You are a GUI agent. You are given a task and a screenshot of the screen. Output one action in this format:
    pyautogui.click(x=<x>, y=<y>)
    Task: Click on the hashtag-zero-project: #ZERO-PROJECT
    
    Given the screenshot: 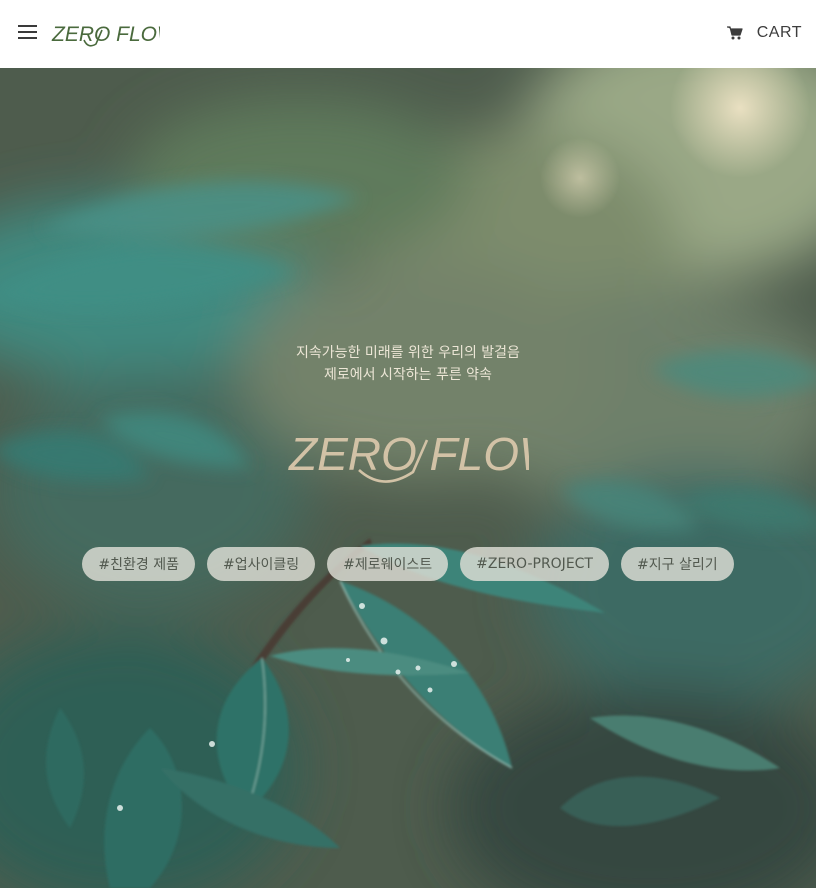 What is the action you would take?
    pyautogui.click(x=534, y=564)
    